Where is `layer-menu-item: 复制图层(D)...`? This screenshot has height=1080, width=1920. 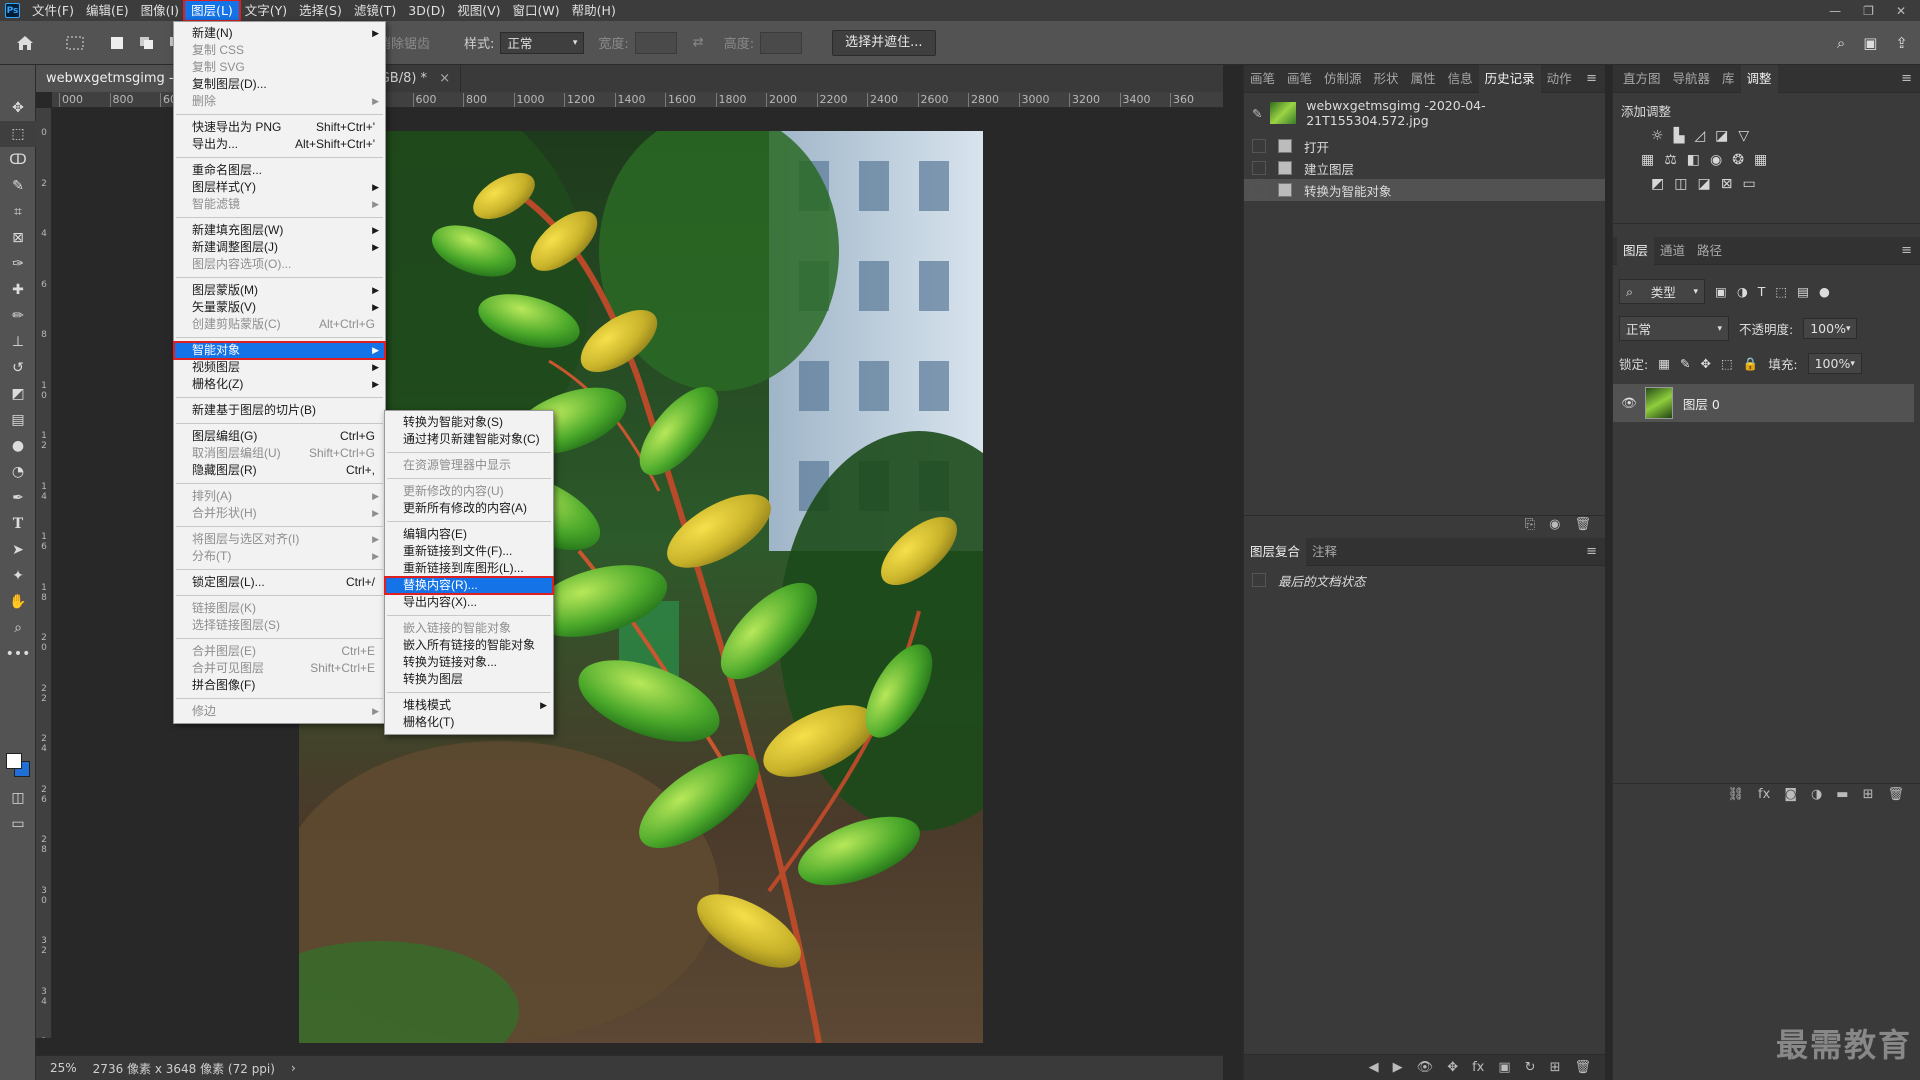 layer-menu-item: 复制图层(D)... is located at coordinates (279, 84).